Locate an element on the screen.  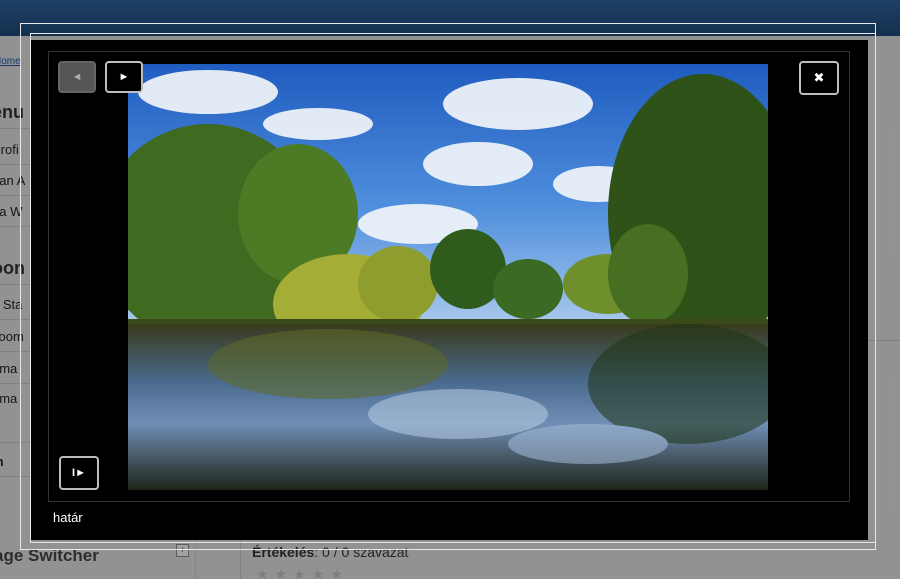
next-button: ► is located at coordinates (124, 77).